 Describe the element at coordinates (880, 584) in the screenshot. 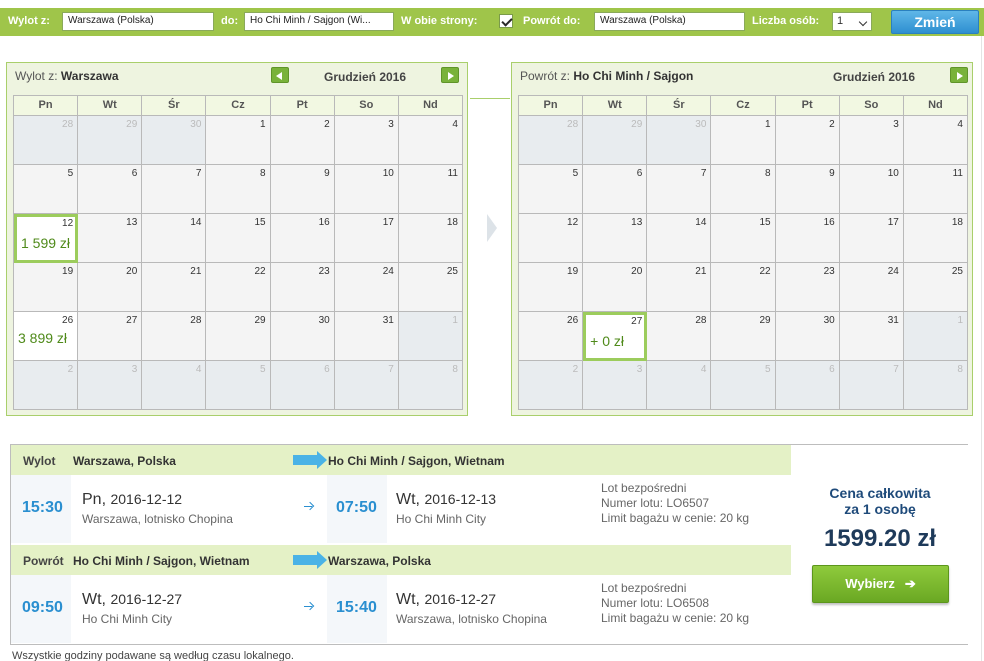

I see `choose-button: Wybierz ➔` at that location.